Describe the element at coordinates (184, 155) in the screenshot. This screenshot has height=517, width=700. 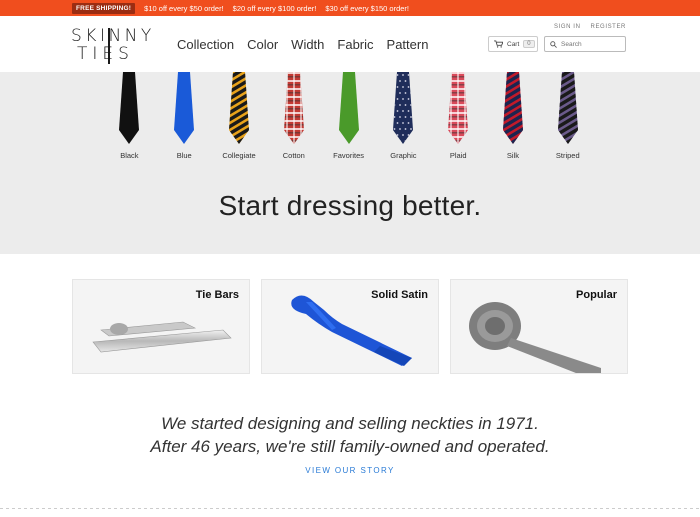
I see `tie-label: Blue` at that location.